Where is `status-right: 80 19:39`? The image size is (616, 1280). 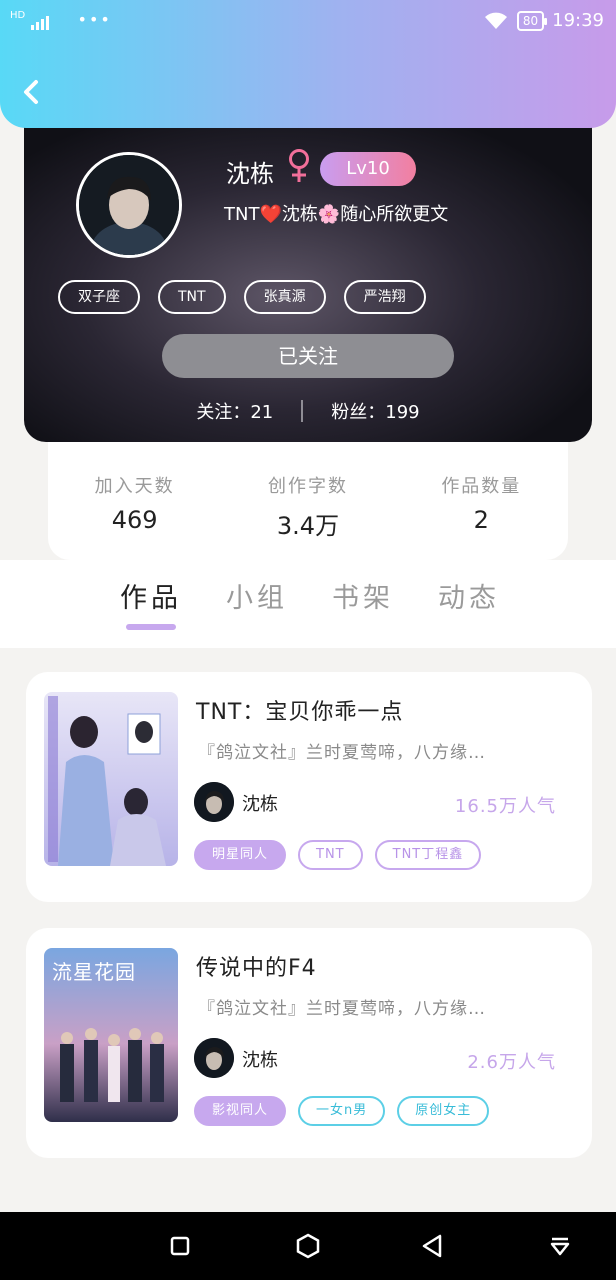 status-right: 80 19:39 is located at coordinates (543, 20).